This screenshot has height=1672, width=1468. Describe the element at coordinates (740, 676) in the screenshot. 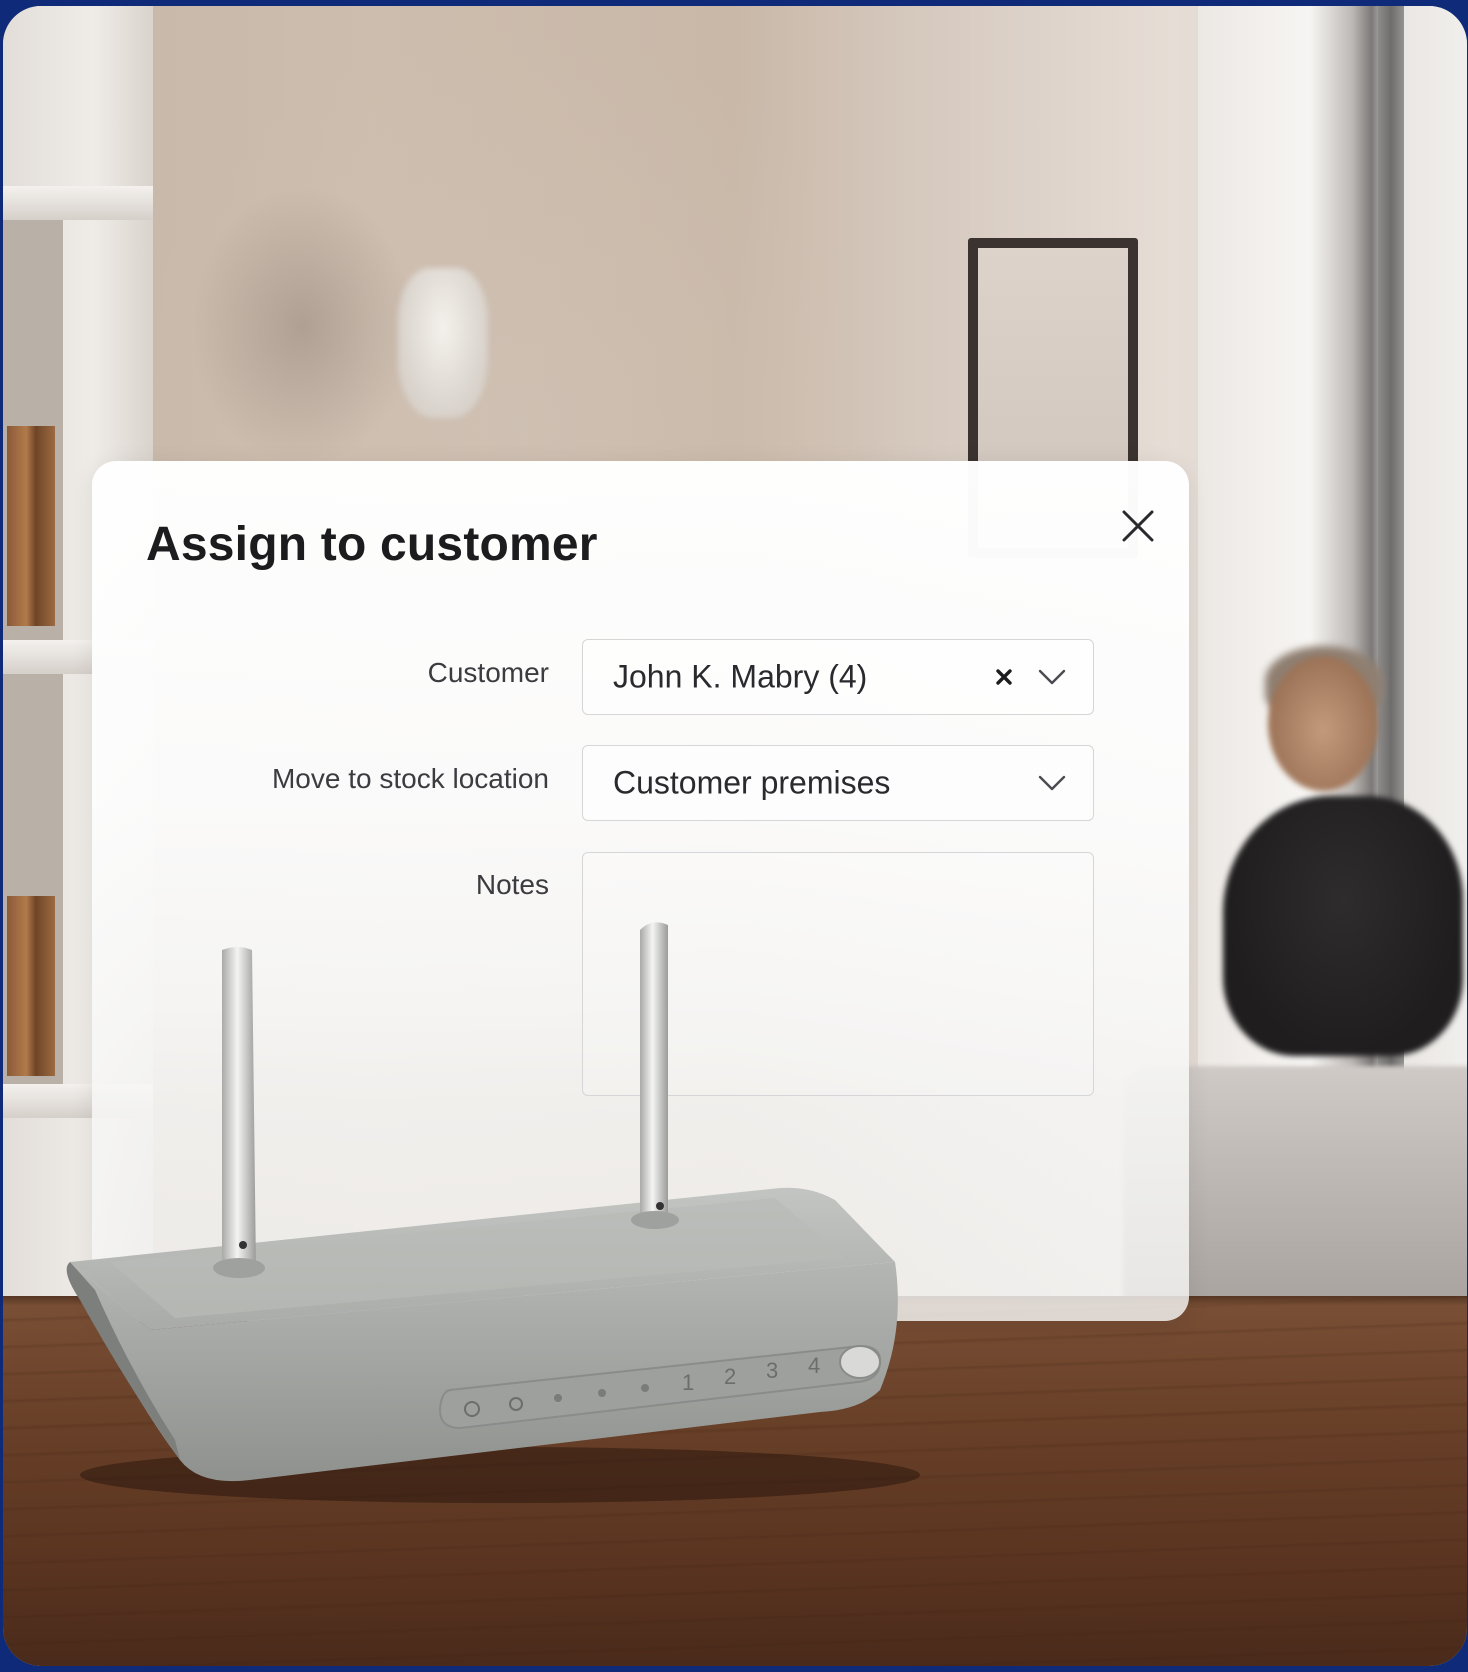

I see `customer-select-value: John K. Mabry (4)` at that location.